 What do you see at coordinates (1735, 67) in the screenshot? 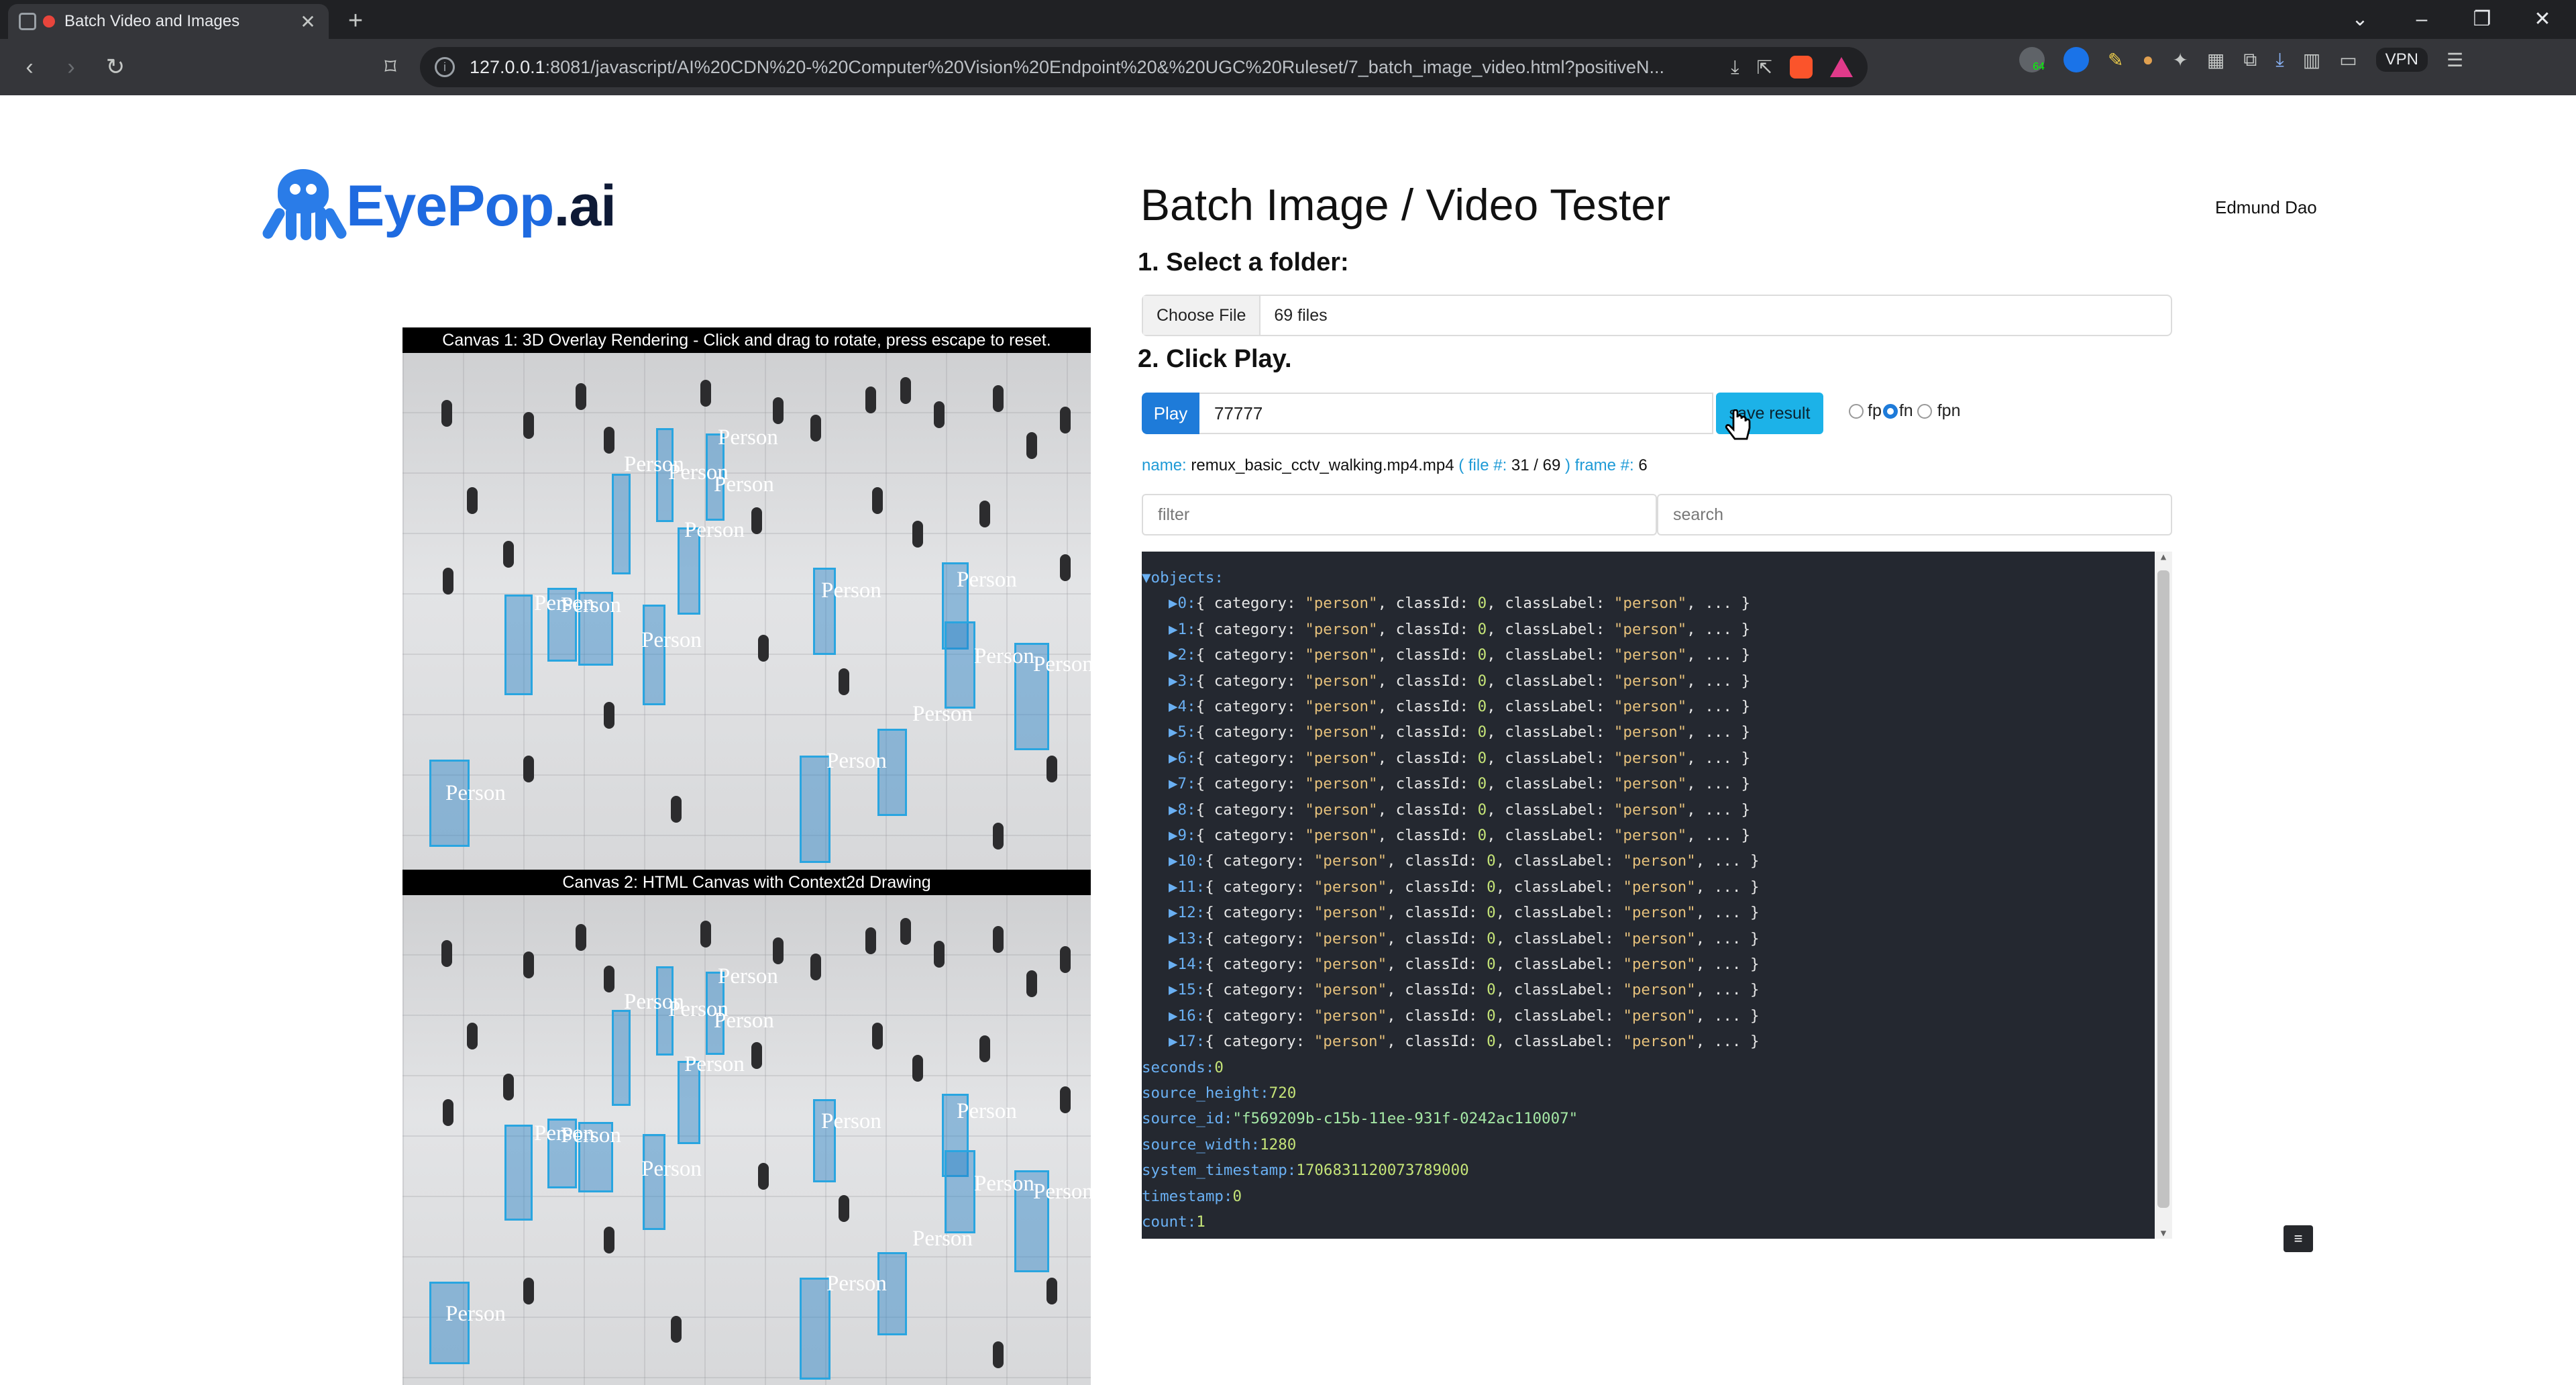
I see `download-icon: ⤓` at bounding box center [1735, 67].